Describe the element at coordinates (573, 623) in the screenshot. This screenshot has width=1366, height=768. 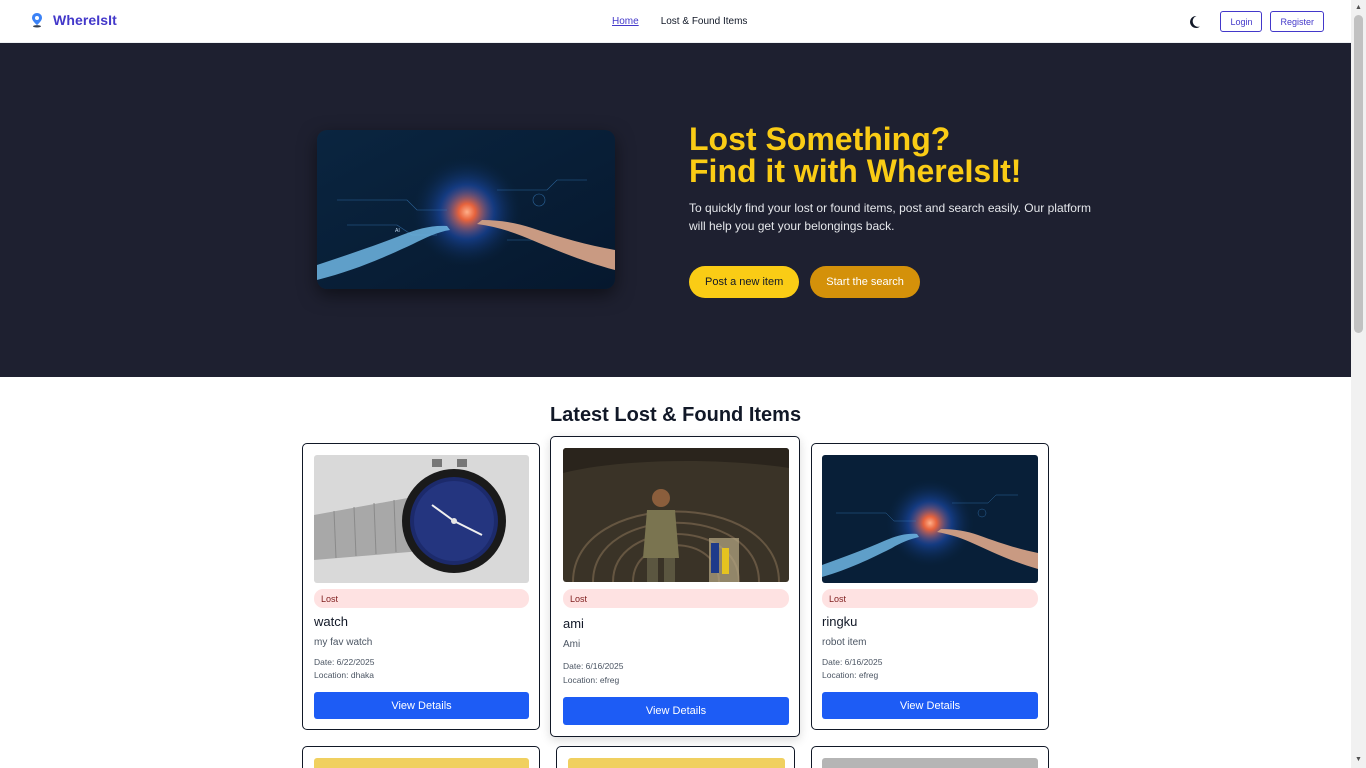
I see `item-title: ami` at that location.